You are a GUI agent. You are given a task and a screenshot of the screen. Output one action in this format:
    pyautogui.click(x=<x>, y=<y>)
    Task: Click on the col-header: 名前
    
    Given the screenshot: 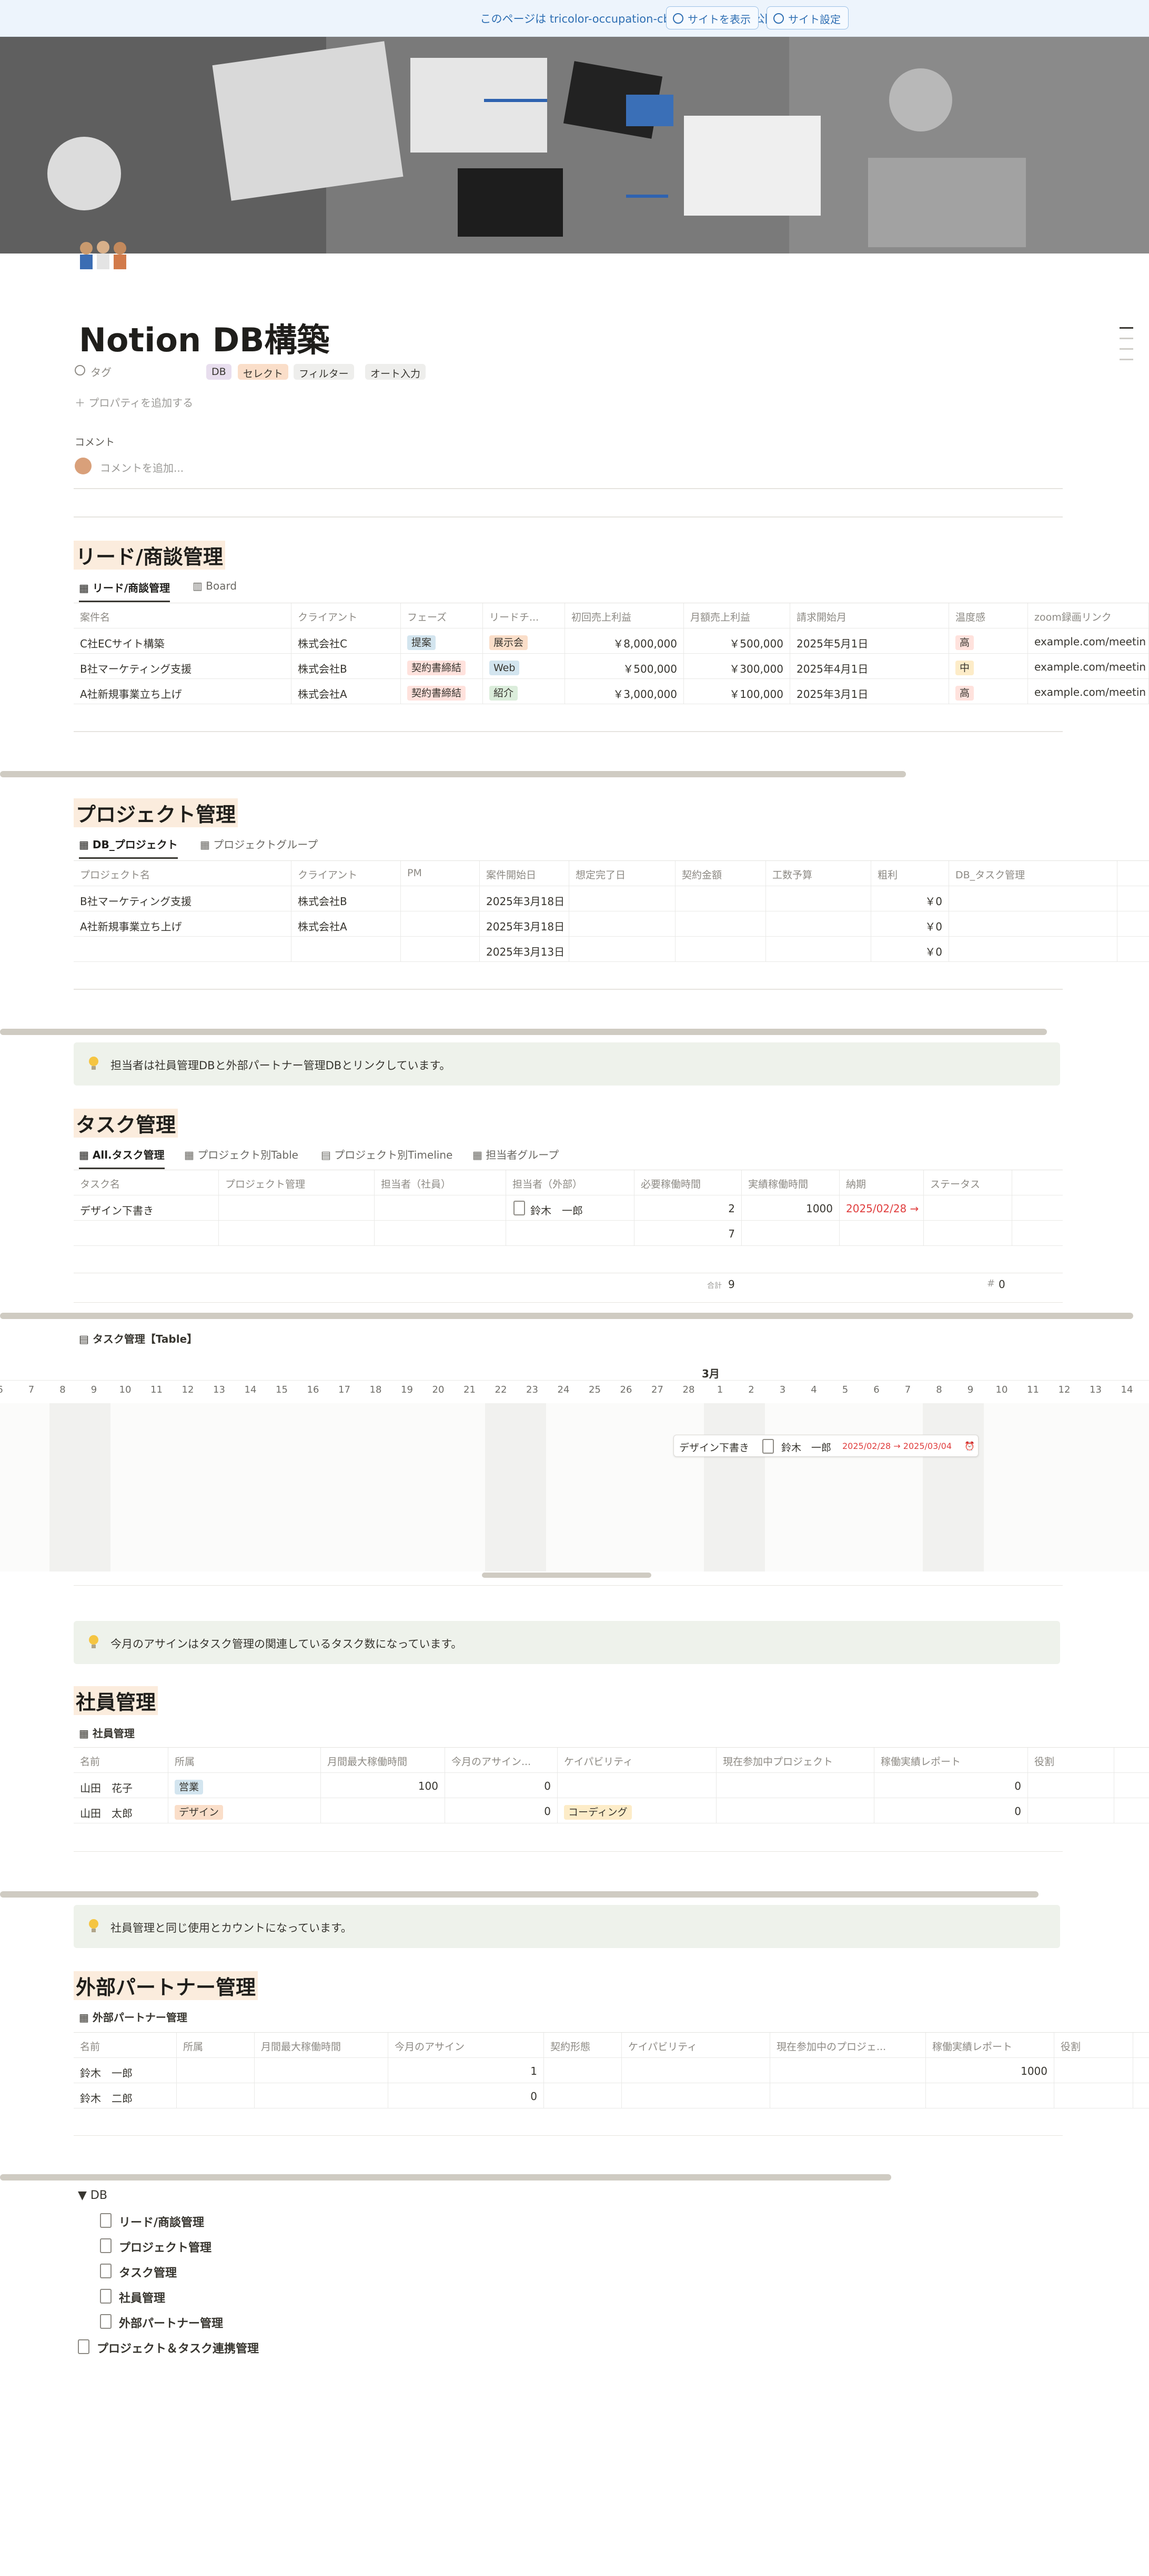 What is the action you would take?
    pyautogui.click(x=121, y=1761)
    